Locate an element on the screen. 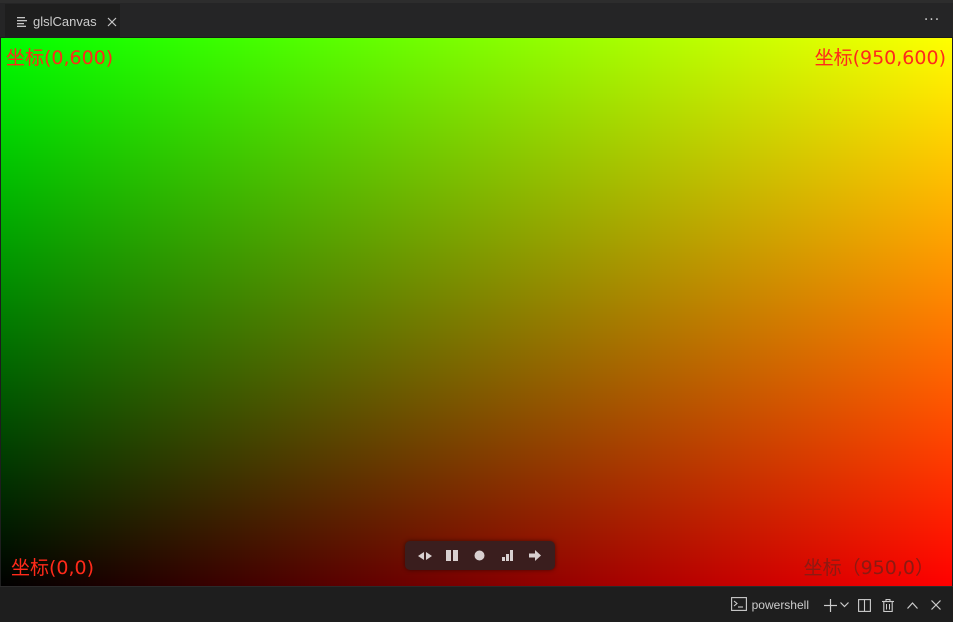  panel-actions: powershell is located at coordinates (837, 604).